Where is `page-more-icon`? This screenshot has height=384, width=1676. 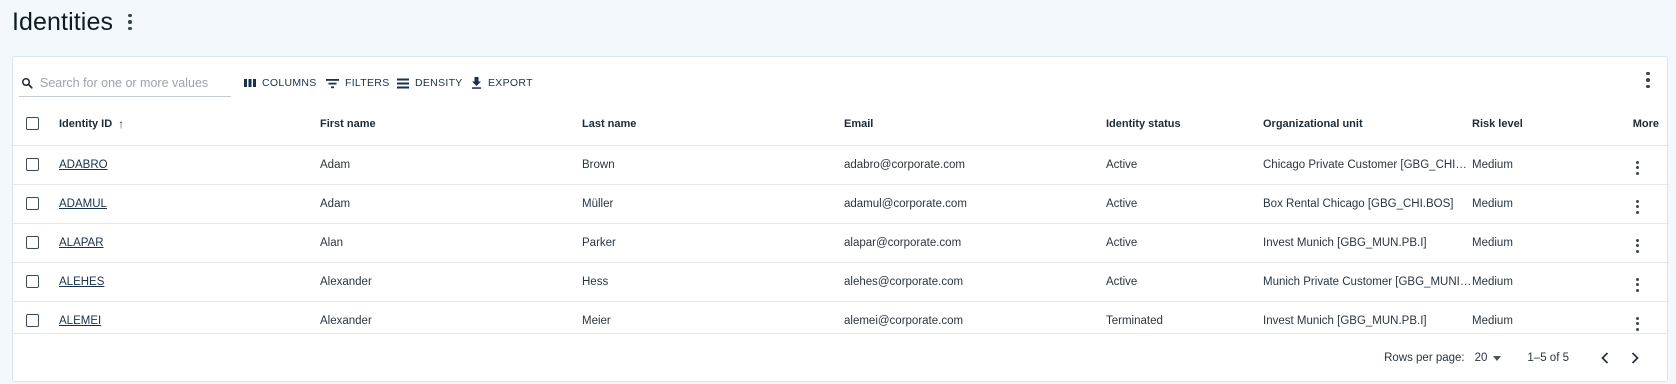
page-more-icon is located at coordinates (130, 22).